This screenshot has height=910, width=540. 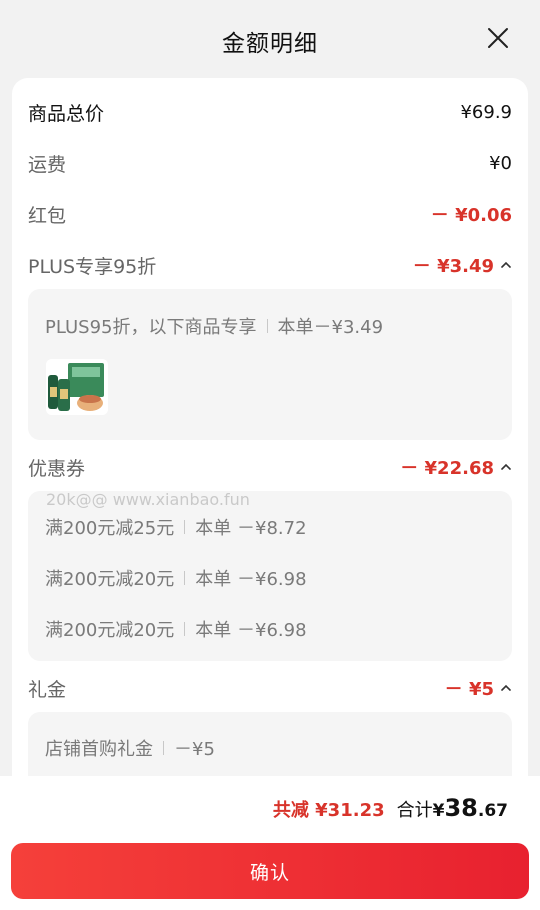 I want to click on coupon-row: 优惠券 － ¥22.68, so click(x=270, y=467).